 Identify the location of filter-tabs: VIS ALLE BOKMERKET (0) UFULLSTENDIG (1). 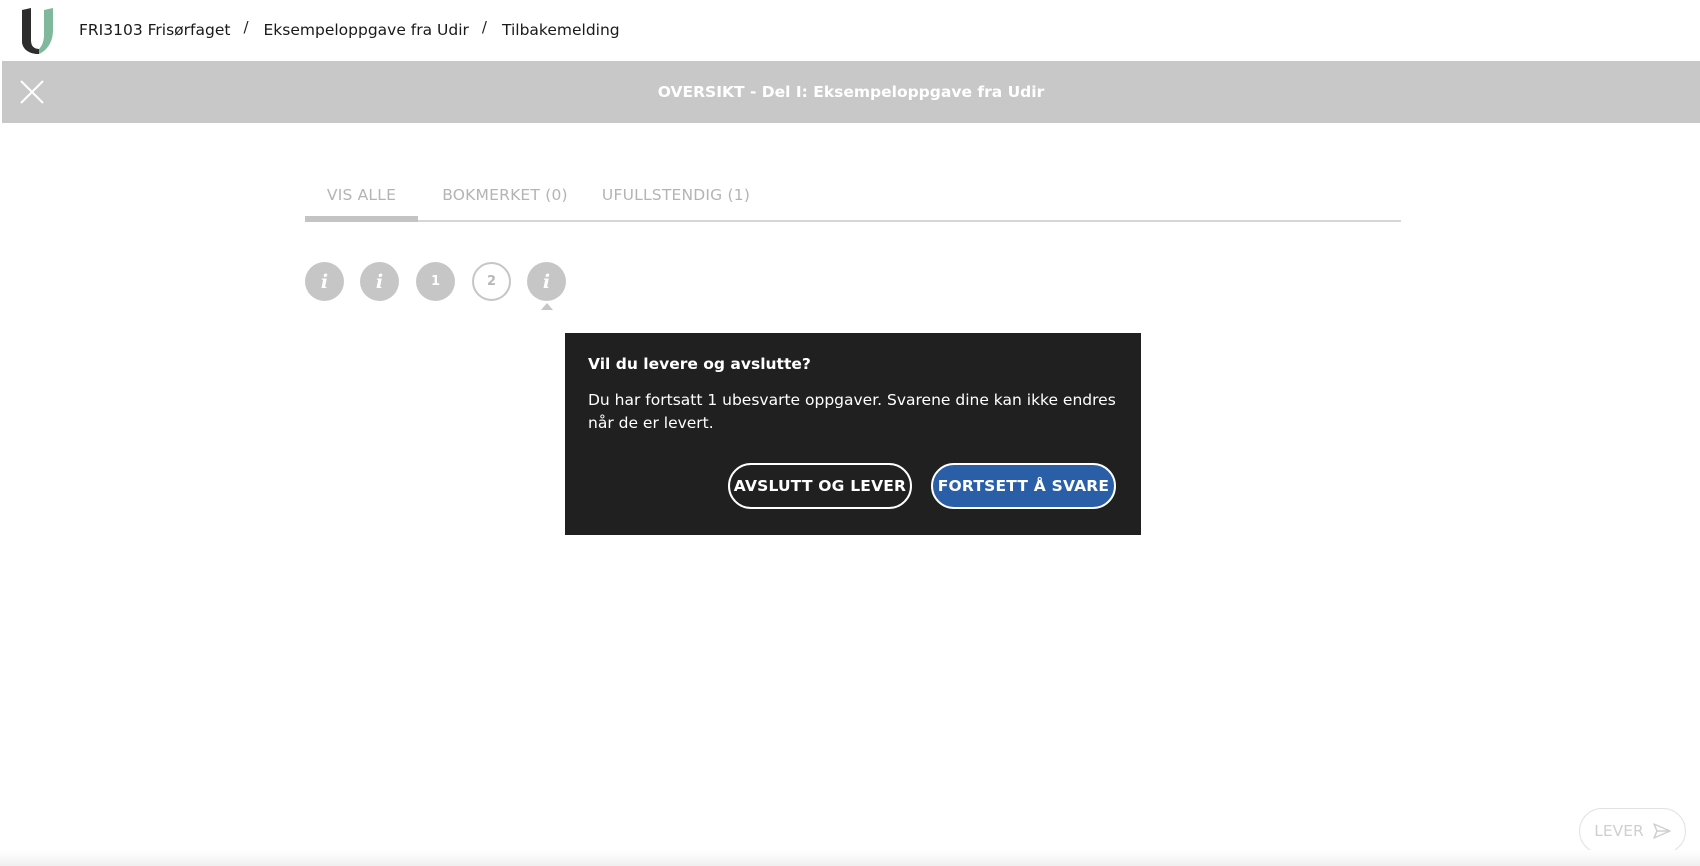
(853, 199).